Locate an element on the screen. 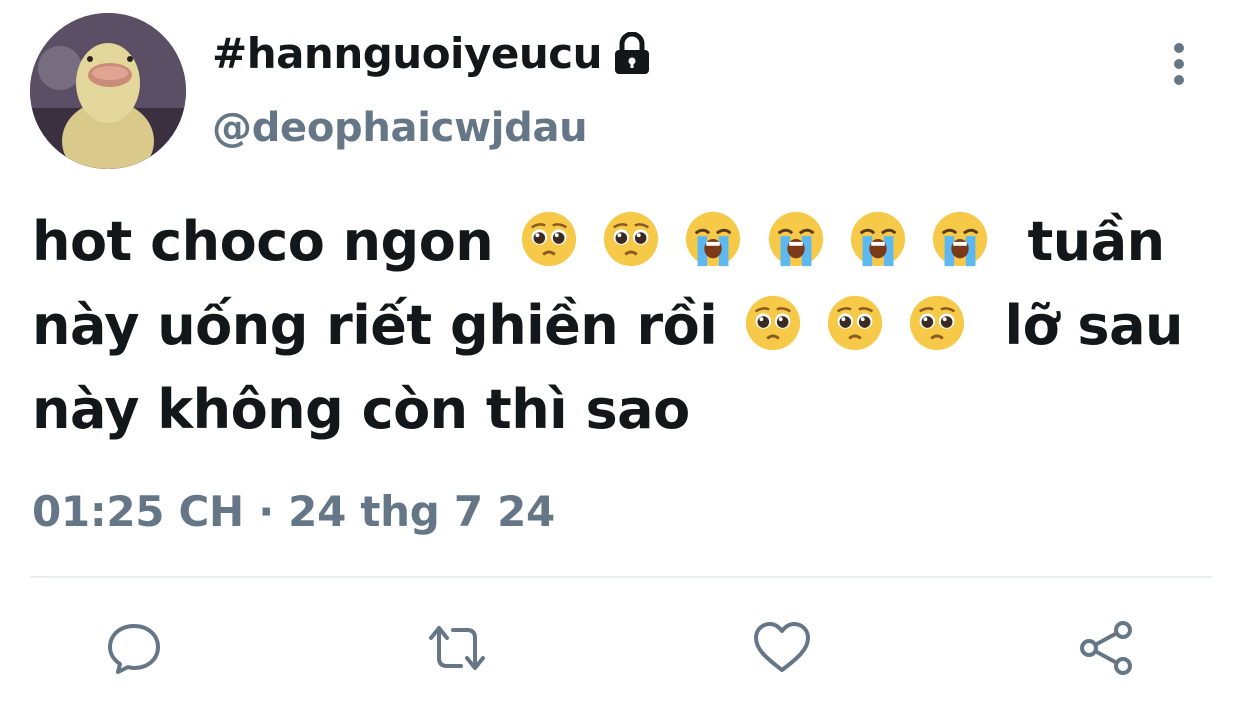 The width and height of the screenshot is (1242, 706). avatar is located at coordinates (108, 91).